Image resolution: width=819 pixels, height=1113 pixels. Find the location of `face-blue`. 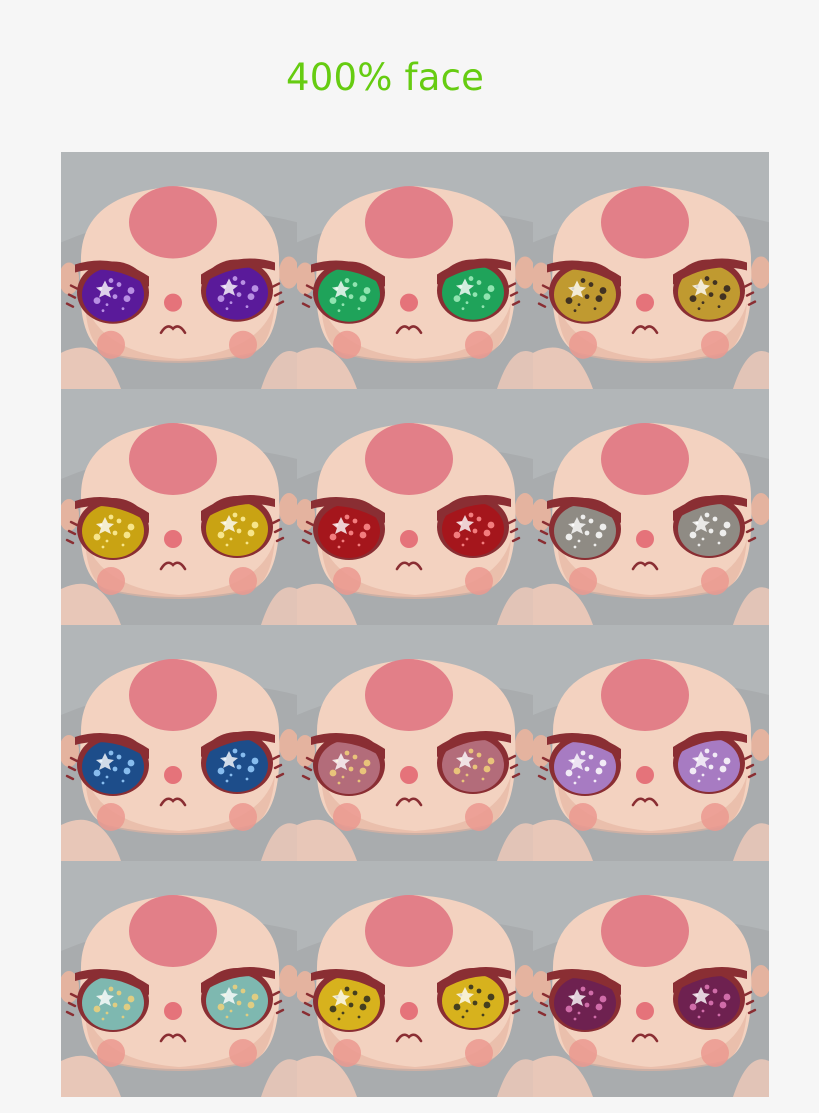

face-blue is located at coordinates (179, 743).